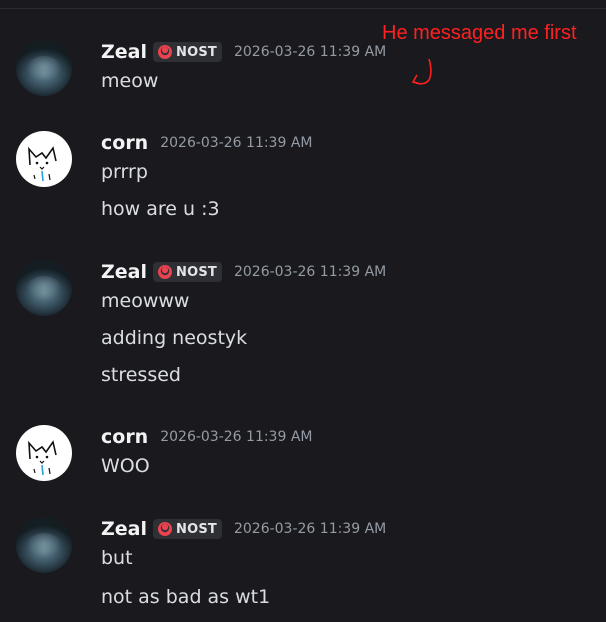  I want to click on message-text: but, so click(117, 558).